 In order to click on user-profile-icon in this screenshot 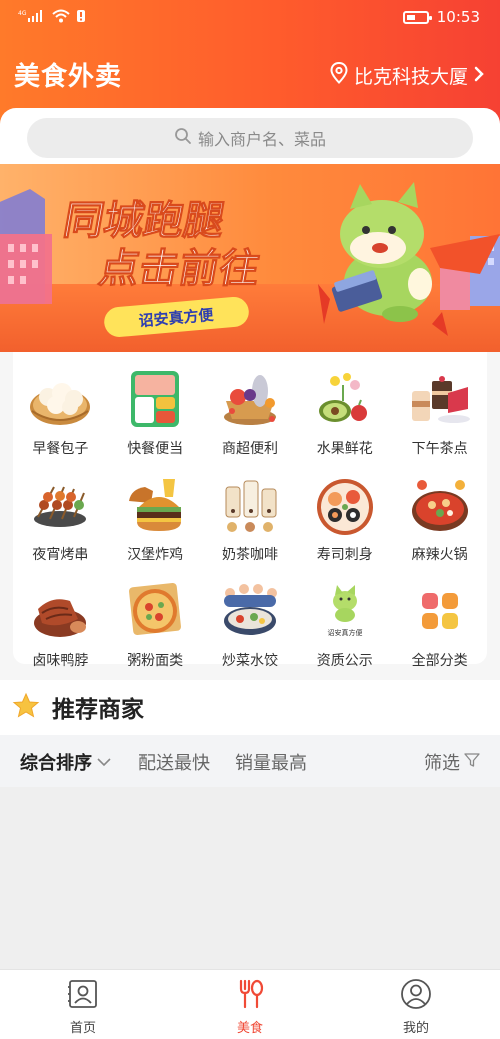, I will do `click(416, 996)`.